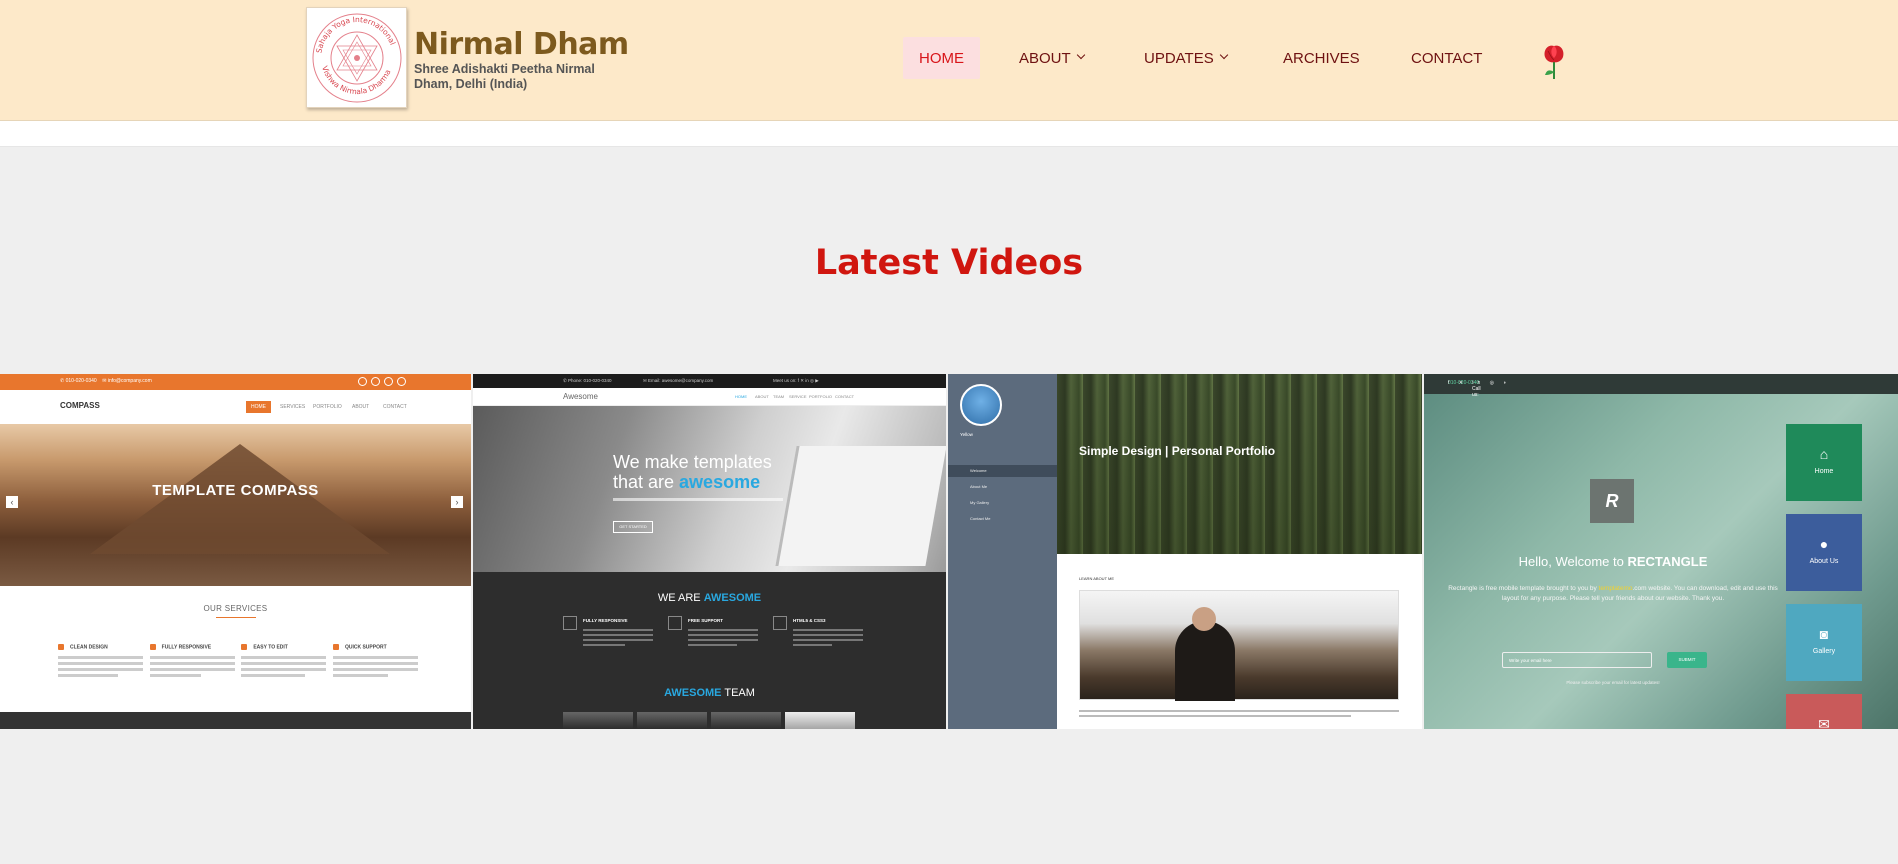 This screenshot has width=1898, height=864. I want to click on thumb-logo: R, so click(1612, 501).